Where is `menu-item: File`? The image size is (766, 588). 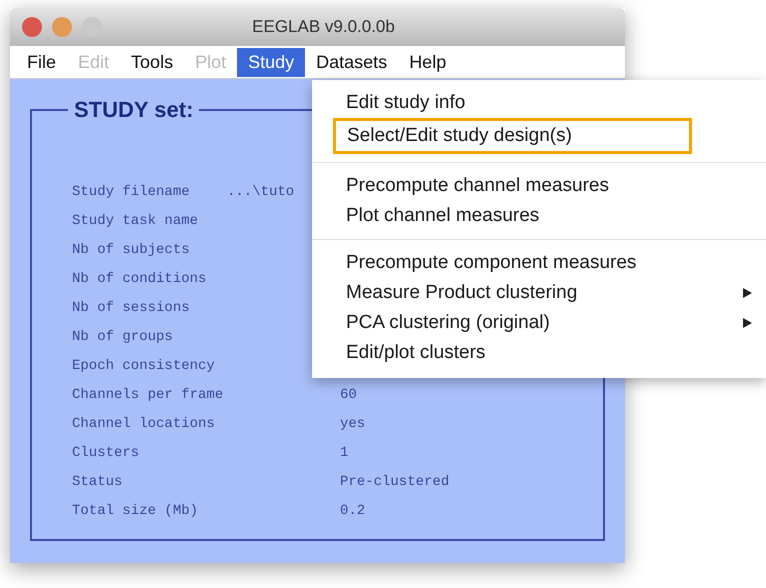
menu-item: File is located at coordinates (42, 62).